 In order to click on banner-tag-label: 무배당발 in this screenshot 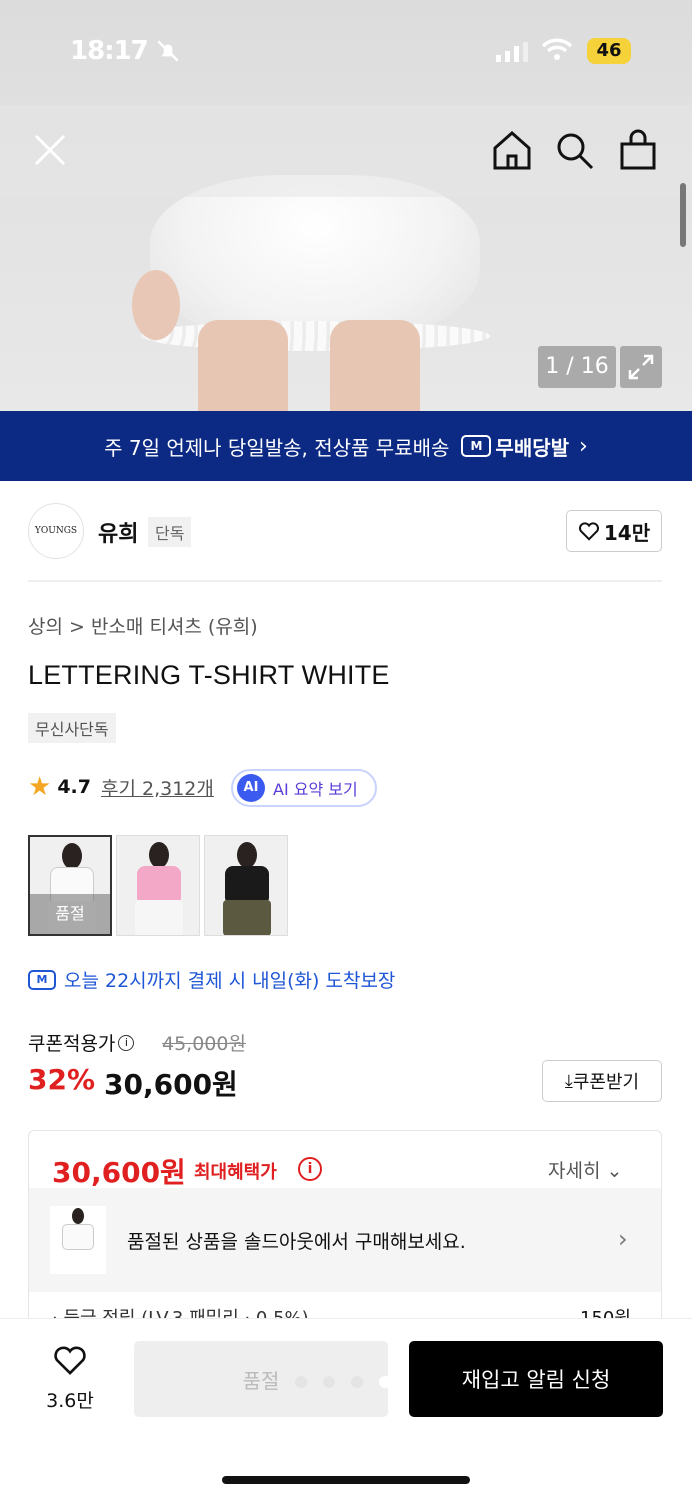, I will do `click(532, 447)`.